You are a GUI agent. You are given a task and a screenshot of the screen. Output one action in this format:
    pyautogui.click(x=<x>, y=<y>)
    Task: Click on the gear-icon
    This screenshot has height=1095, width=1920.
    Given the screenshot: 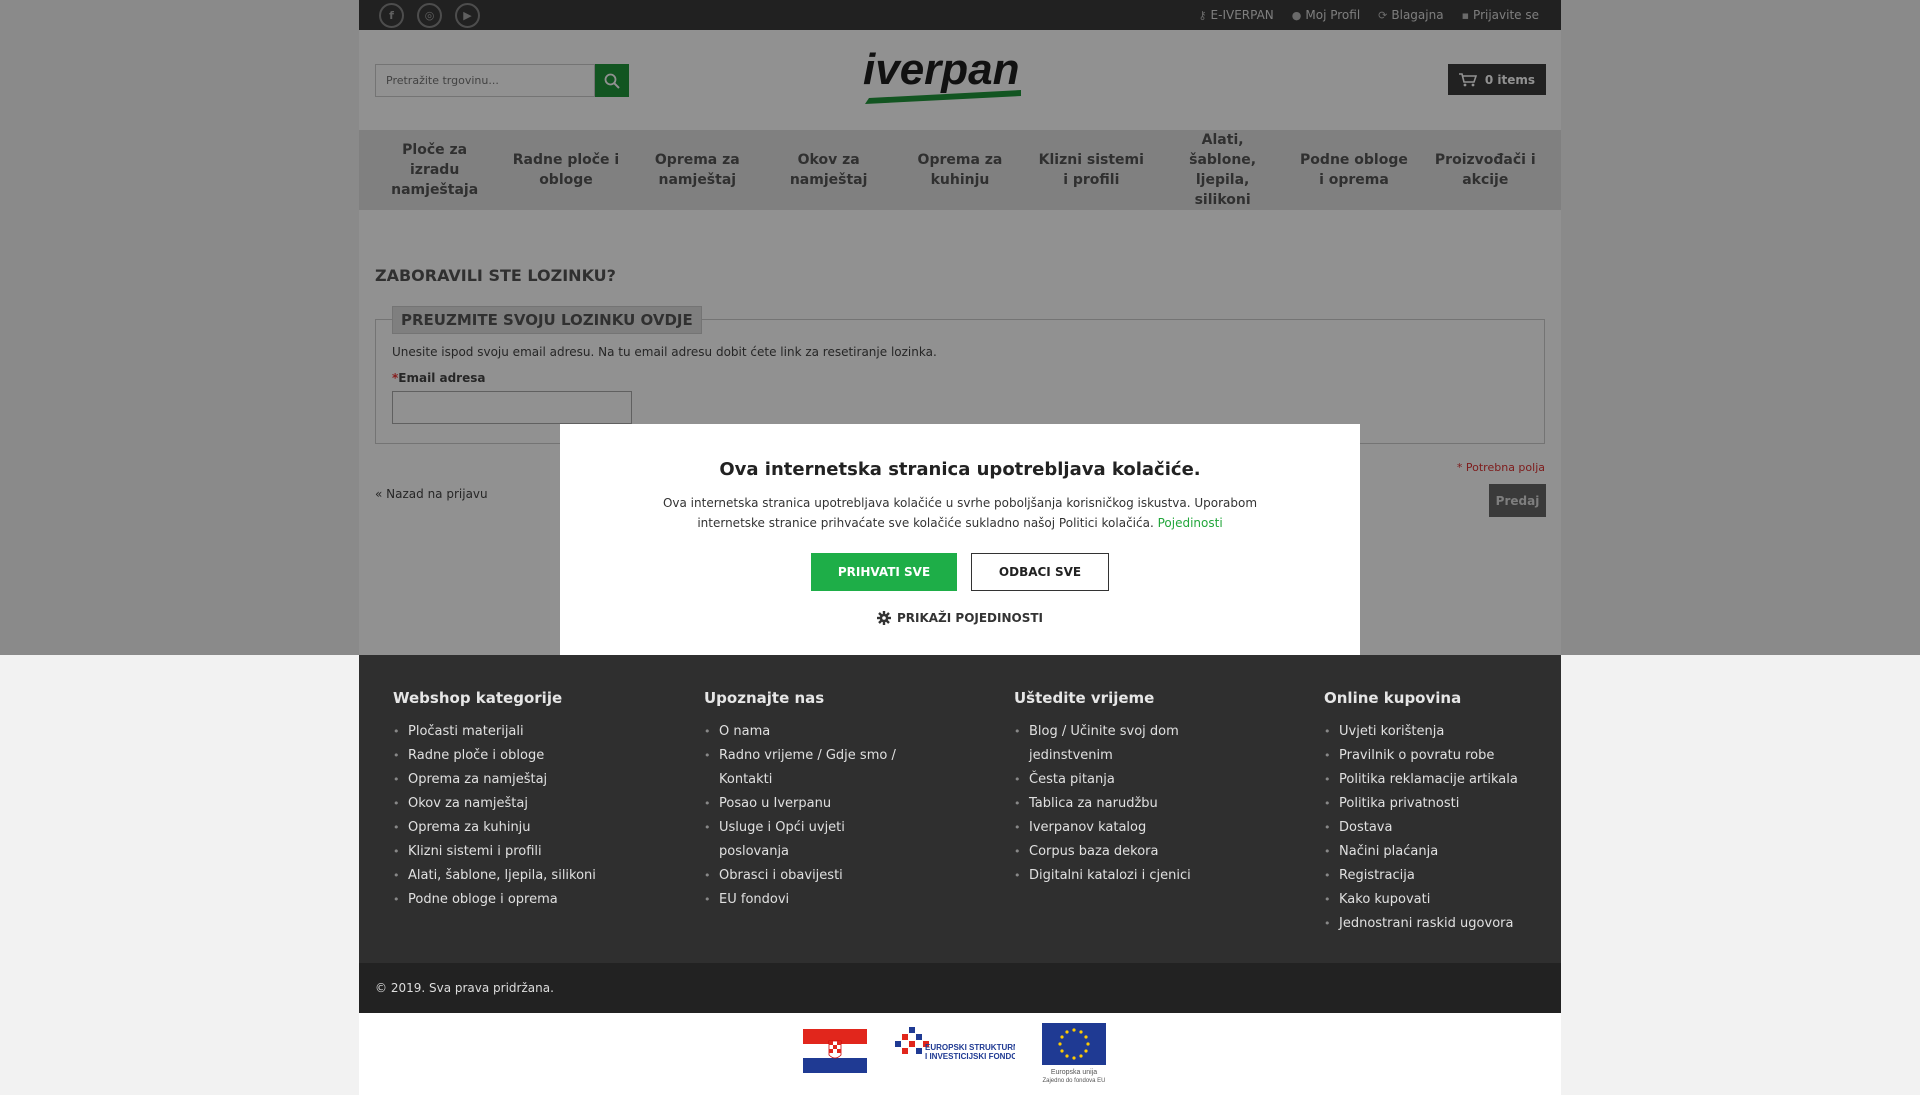 What is the action you would take?
    pyautogui.click(x=883, y=618)
    